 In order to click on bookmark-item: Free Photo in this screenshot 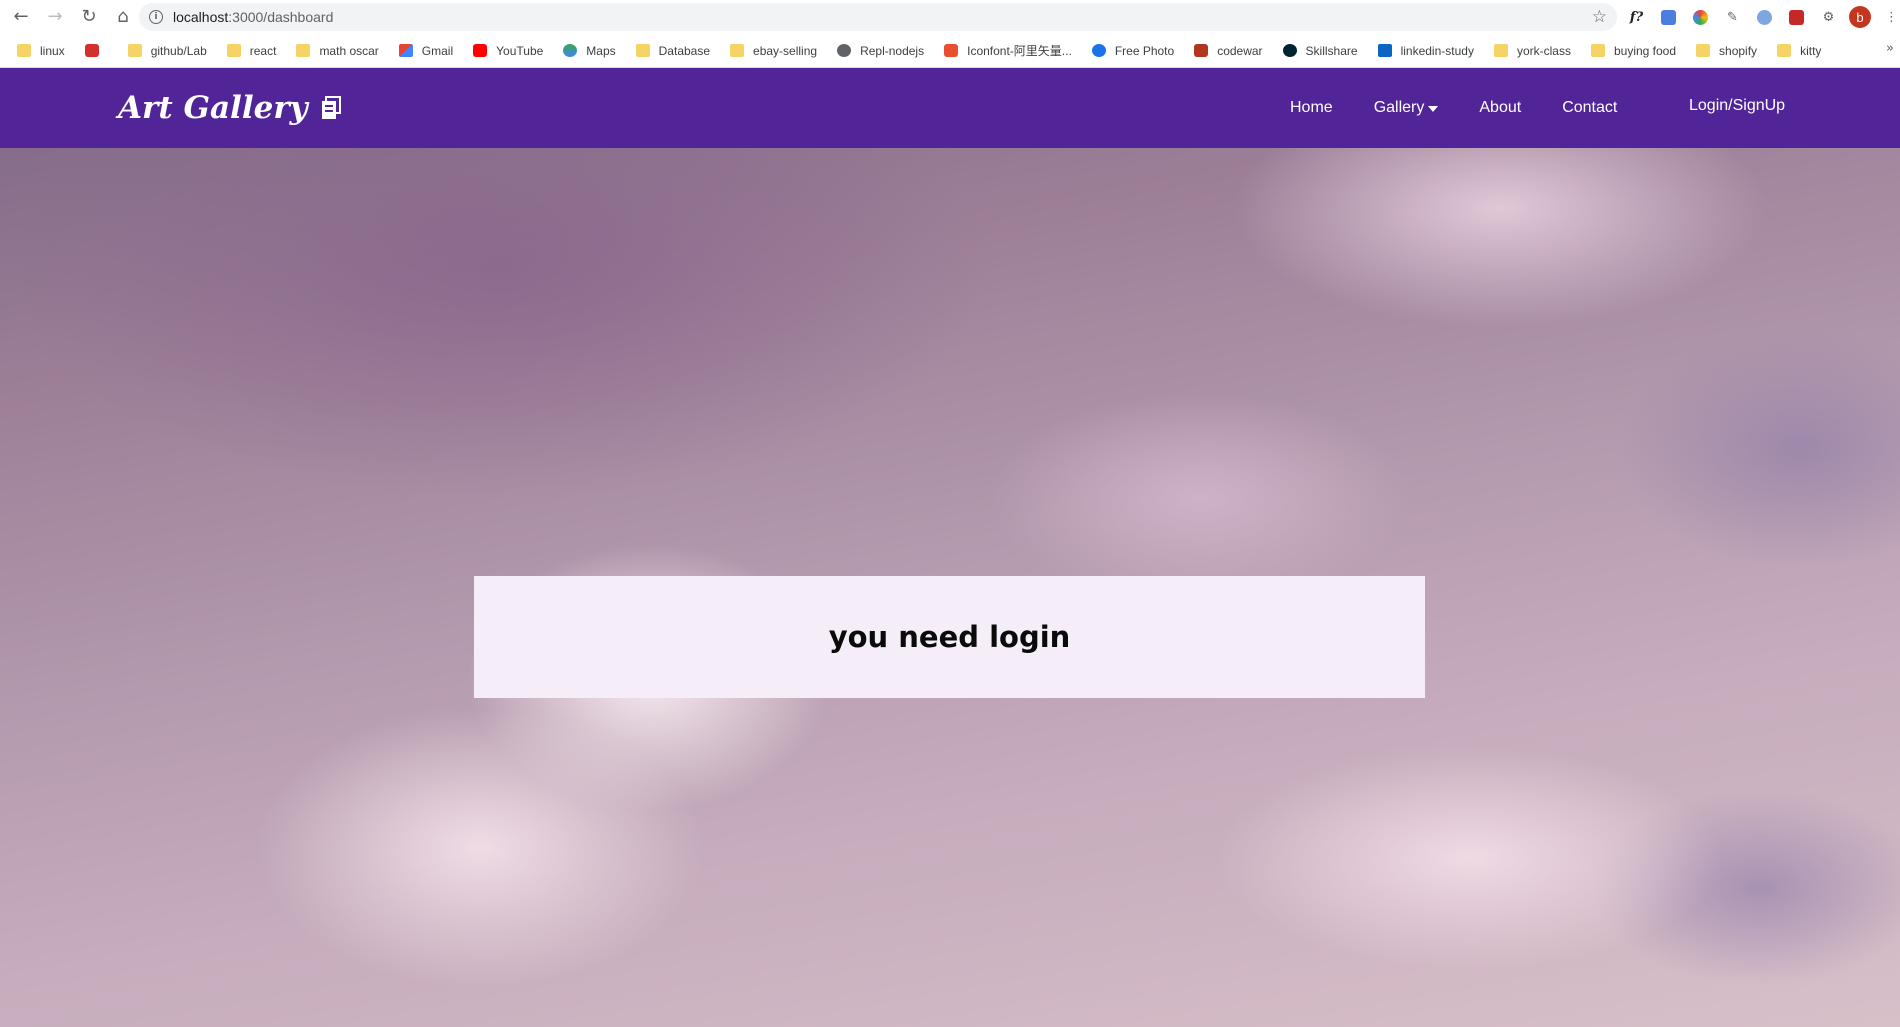, I will do `click(1133, 51)`.